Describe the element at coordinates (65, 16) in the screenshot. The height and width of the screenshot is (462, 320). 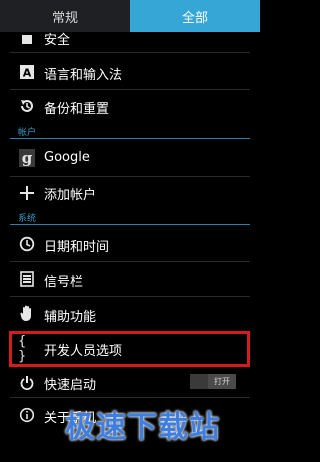
I see `tab-normal: 常规` at that location.